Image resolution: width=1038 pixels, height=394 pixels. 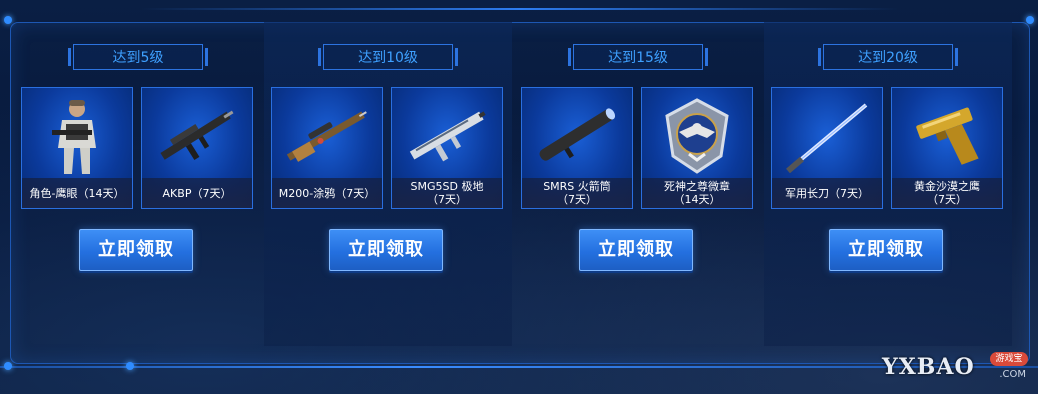 I want to click on sniper-rifle-icon, so click(x=327, y=136).